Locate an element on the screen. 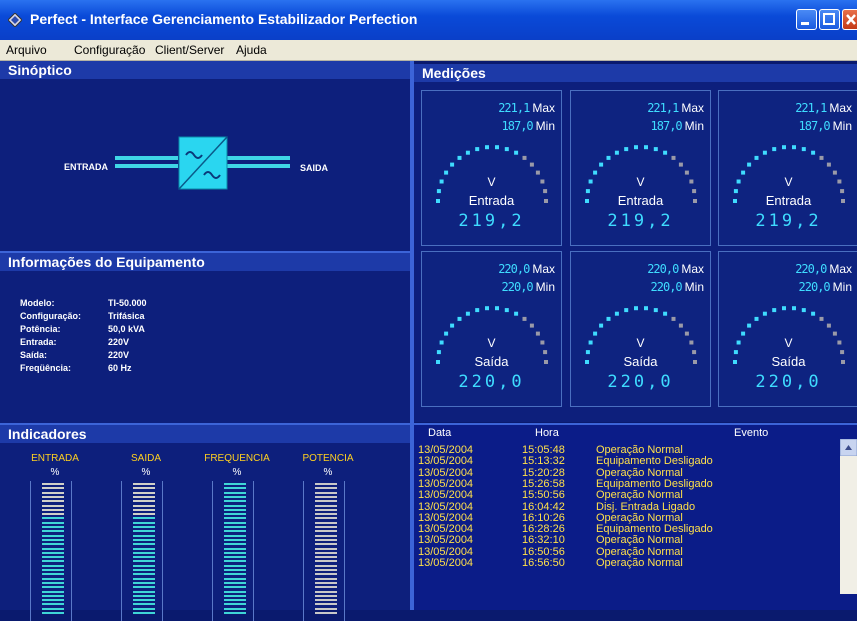 This screenshot has width=857, height=621. menu-arquivo: Arquivo is located at coordinates (26, 50).